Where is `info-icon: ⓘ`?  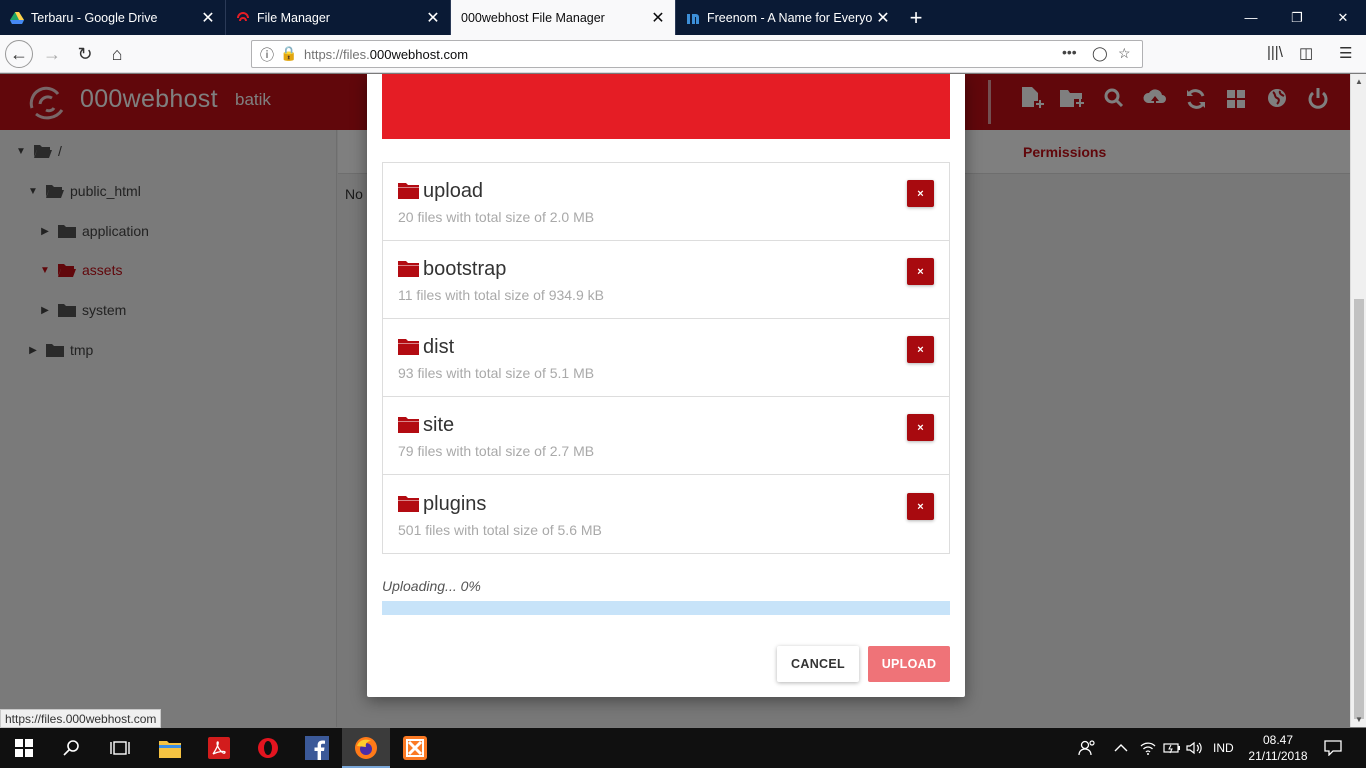
info-icon: ⓘ is located at coordinates (267, 55).